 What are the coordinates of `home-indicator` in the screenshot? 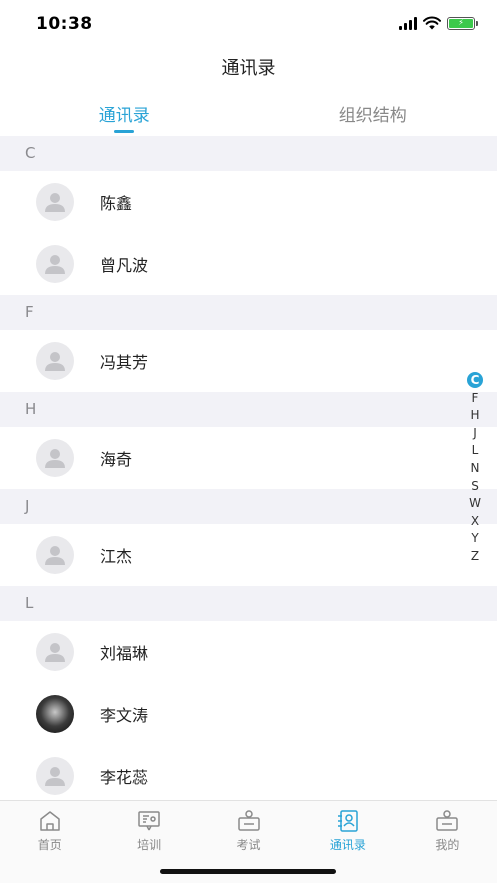 It's located at (248, 871).